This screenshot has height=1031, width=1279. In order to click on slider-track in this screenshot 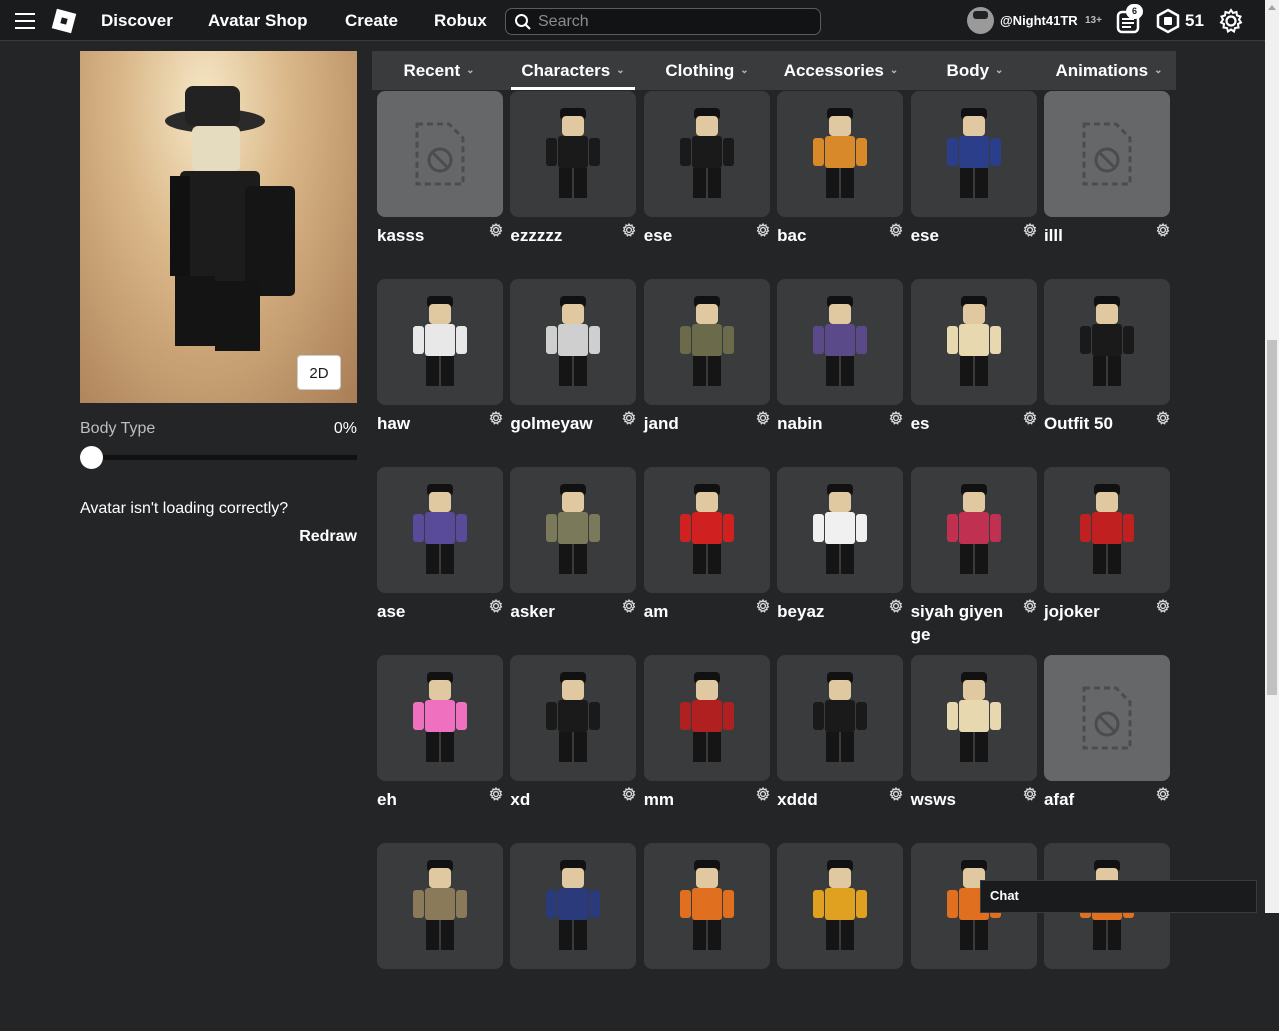, I will do `click(218, 457)`.